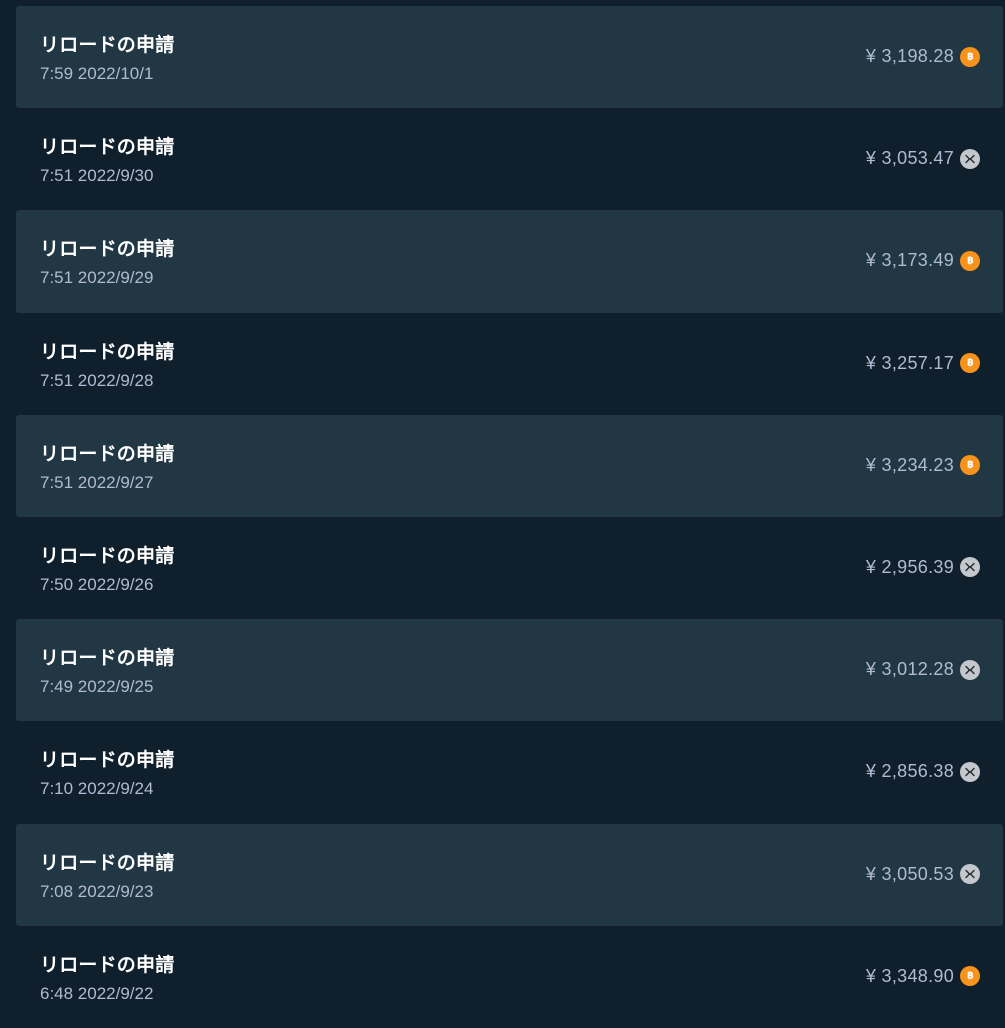 Image resolution: width=1005 pixels, height=1028 pixels. Describe the element at coordinates (509, 159) in the screenshot. I see `list-item: リロードの申請 7:51 2022/9/30 ¥ 3,053.47` at that location.